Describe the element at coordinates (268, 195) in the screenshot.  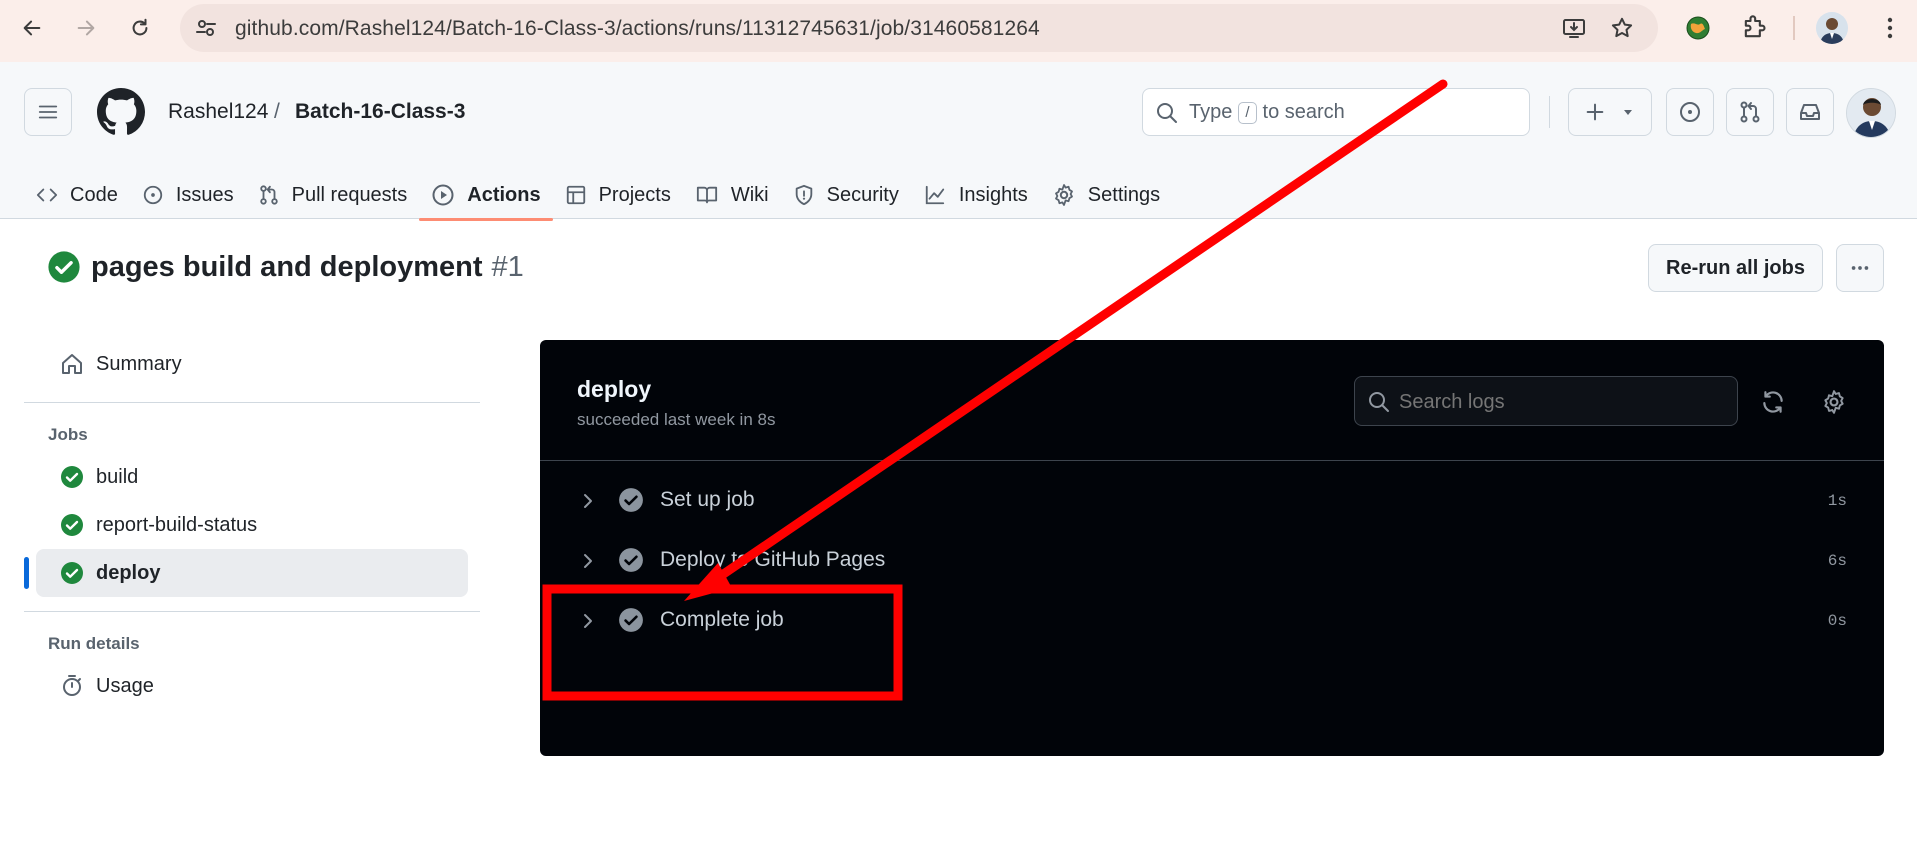
I see `pull-request-icon` at that location.